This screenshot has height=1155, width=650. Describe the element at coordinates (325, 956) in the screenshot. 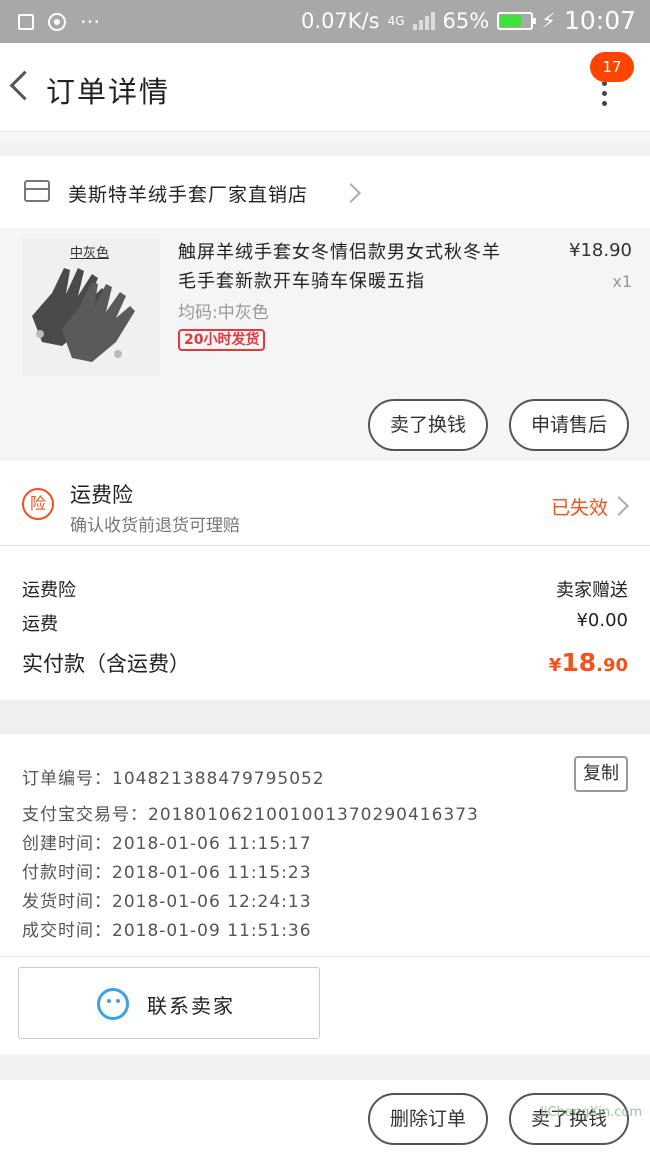

I see `divider` at that location.